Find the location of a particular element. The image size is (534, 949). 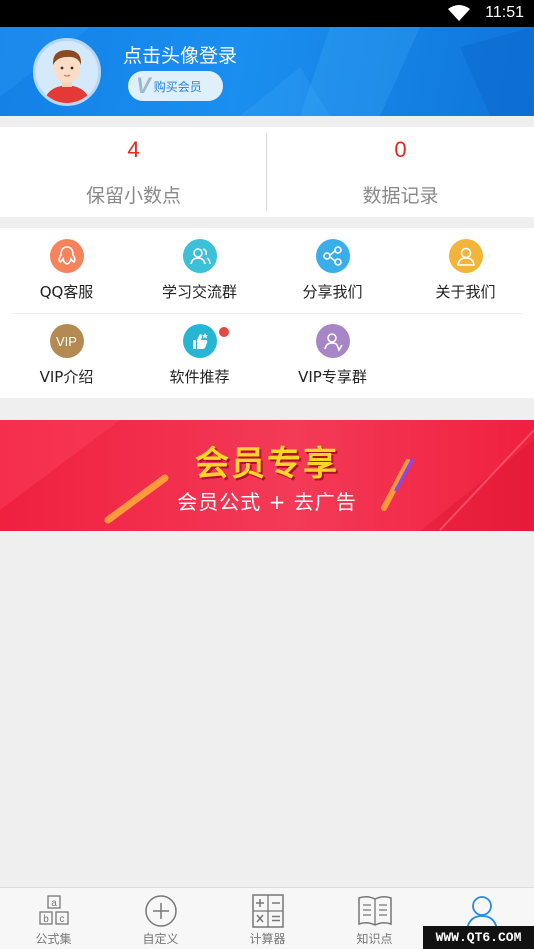

tab-knowledge: 知识点 is located at coordinates (374, 918).